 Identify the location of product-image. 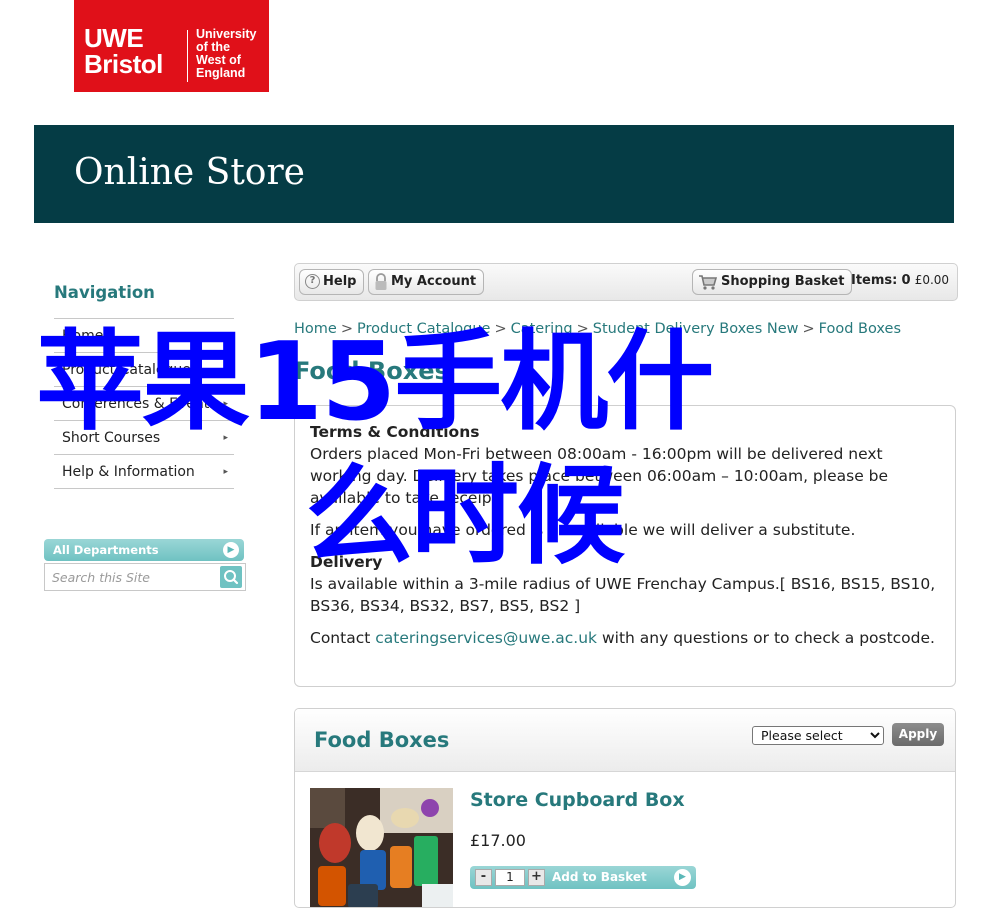
(381, 847).